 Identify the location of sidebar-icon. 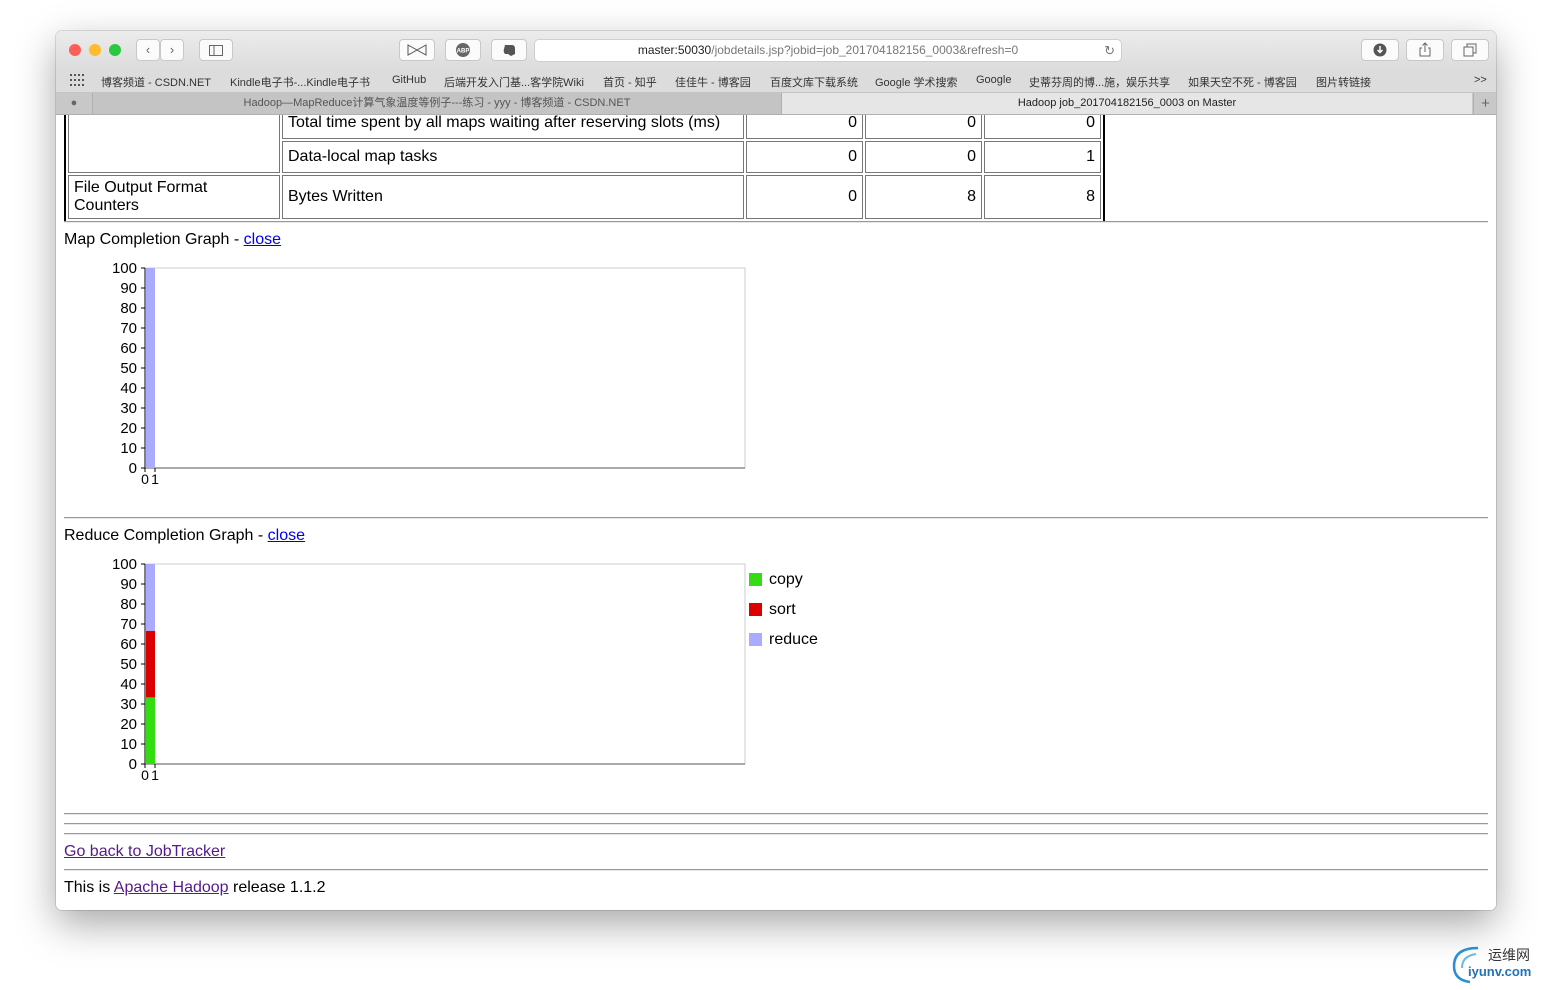
(216, 50).